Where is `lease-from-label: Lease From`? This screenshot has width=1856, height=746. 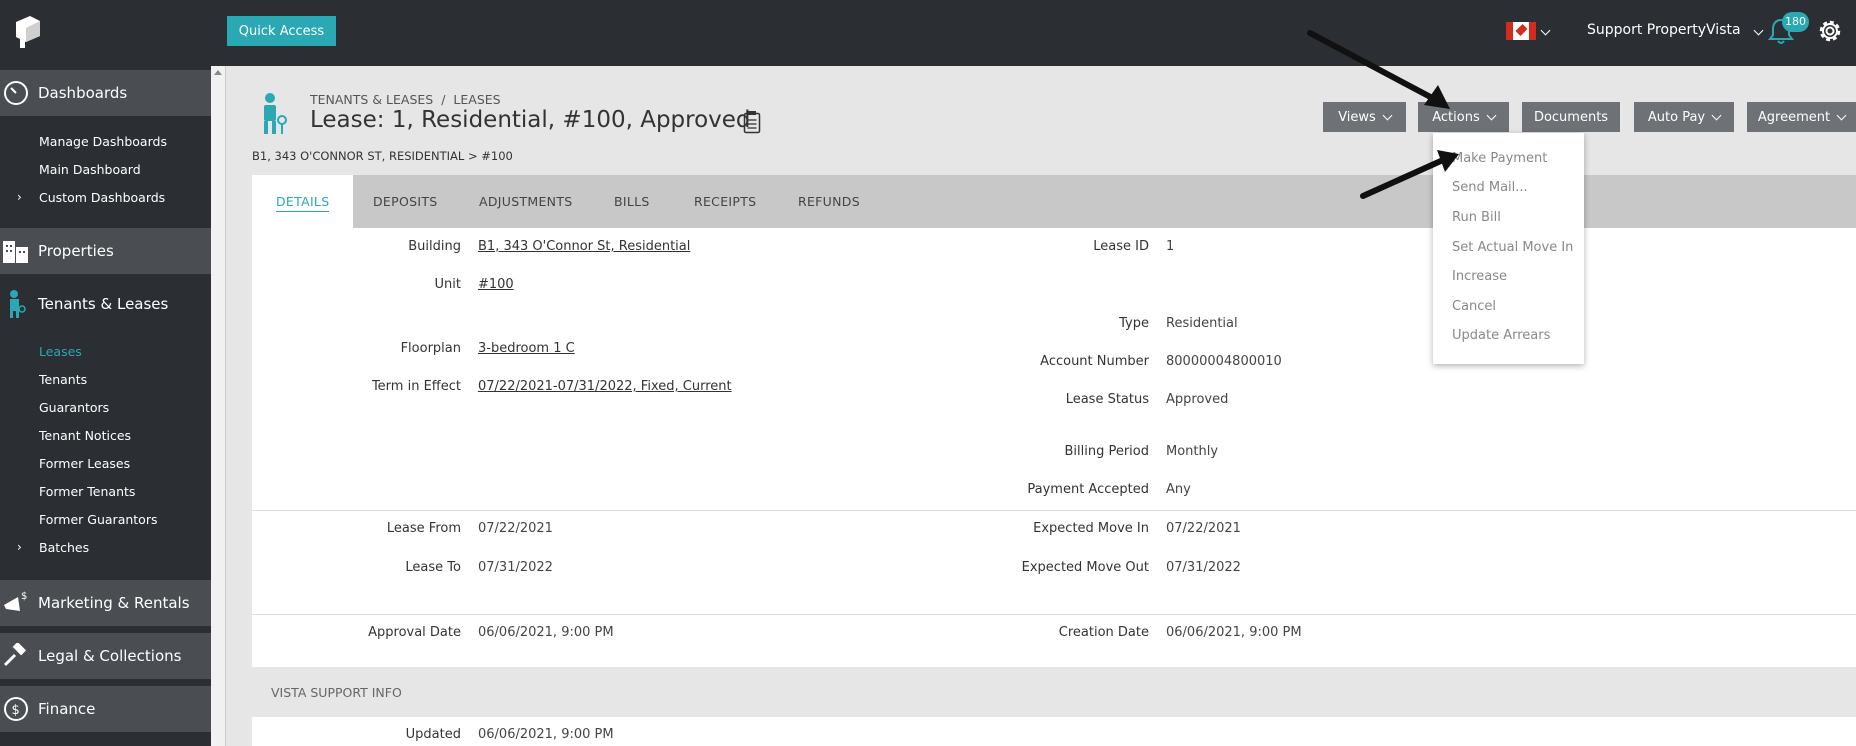
lease-from-label: Lease From is located at coordinates (423, 528).